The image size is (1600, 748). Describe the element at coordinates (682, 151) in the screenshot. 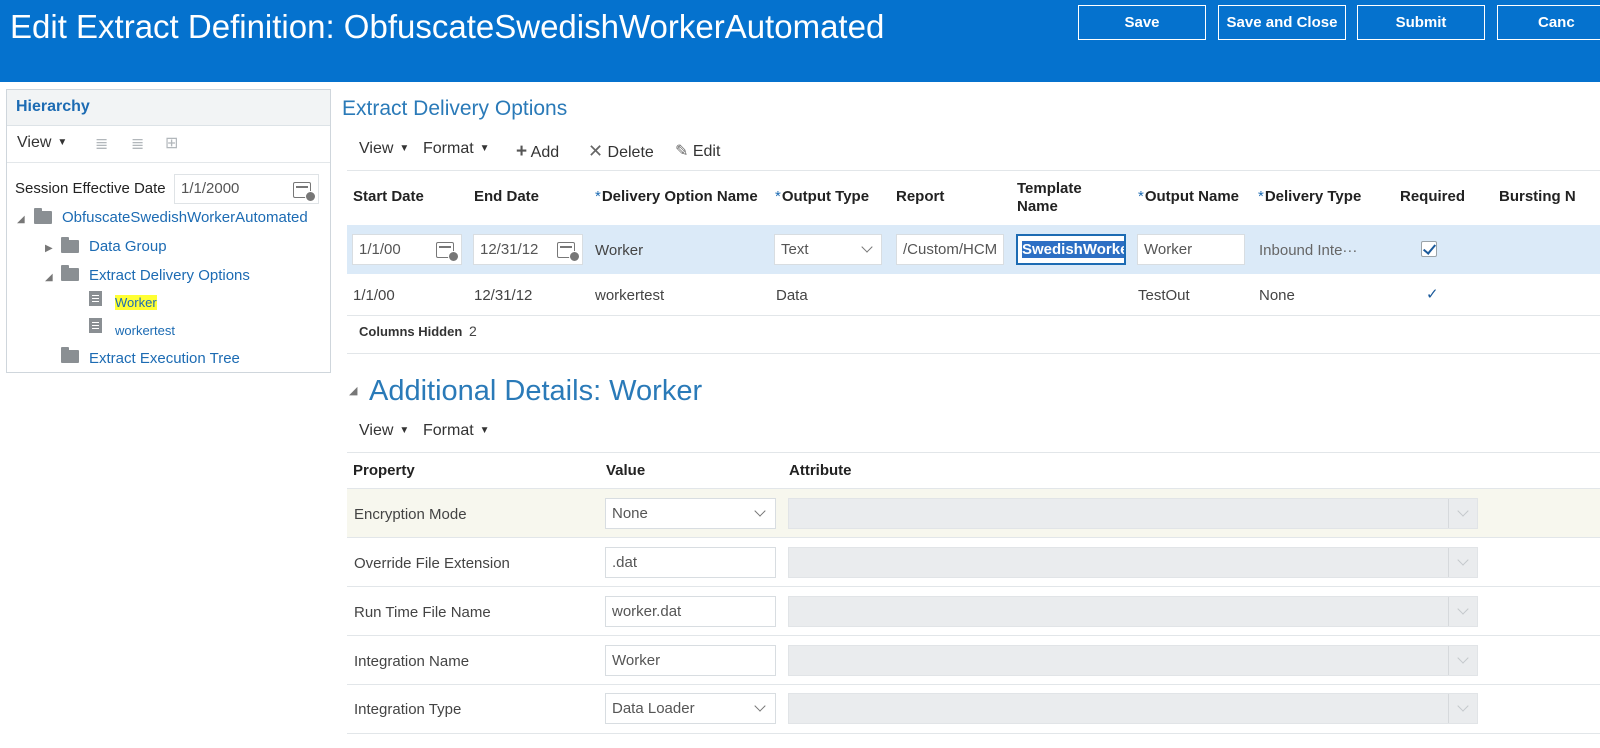

I see `pencil-icon: ✎` at that location.